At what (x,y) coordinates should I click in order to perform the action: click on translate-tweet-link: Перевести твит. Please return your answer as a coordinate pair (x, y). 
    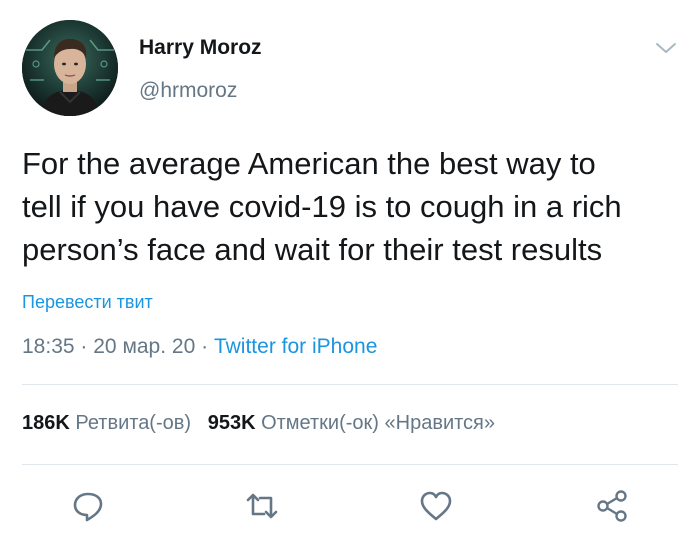
    Looking at the image, I should click on (87, 302).